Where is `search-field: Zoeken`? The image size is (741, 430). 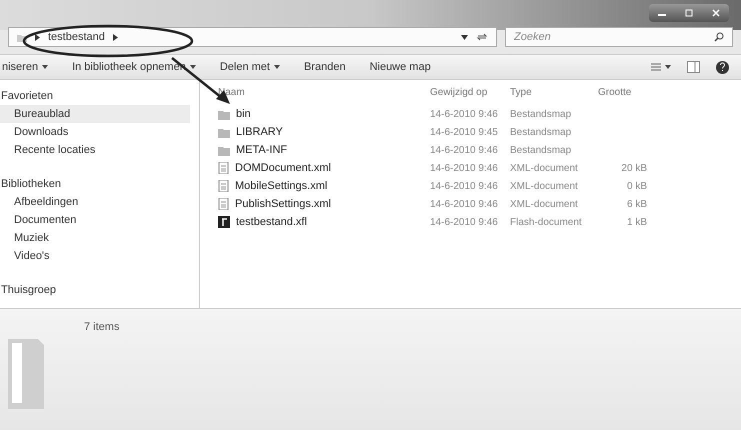
search-field: Zoeken is located at coordinates (619, 37).